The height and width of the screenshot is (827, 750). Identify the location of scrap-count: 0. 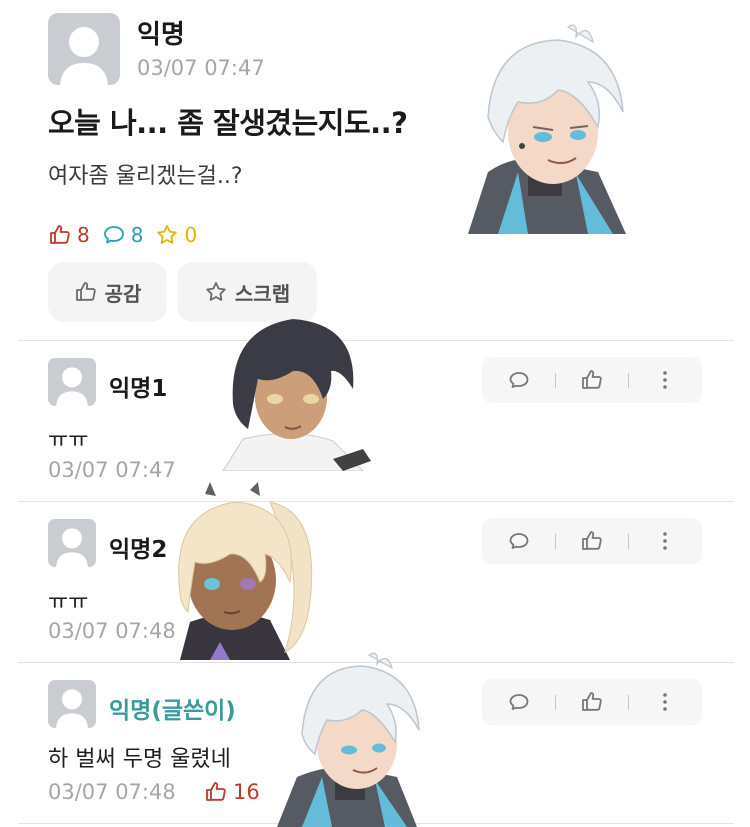
(176, 235).